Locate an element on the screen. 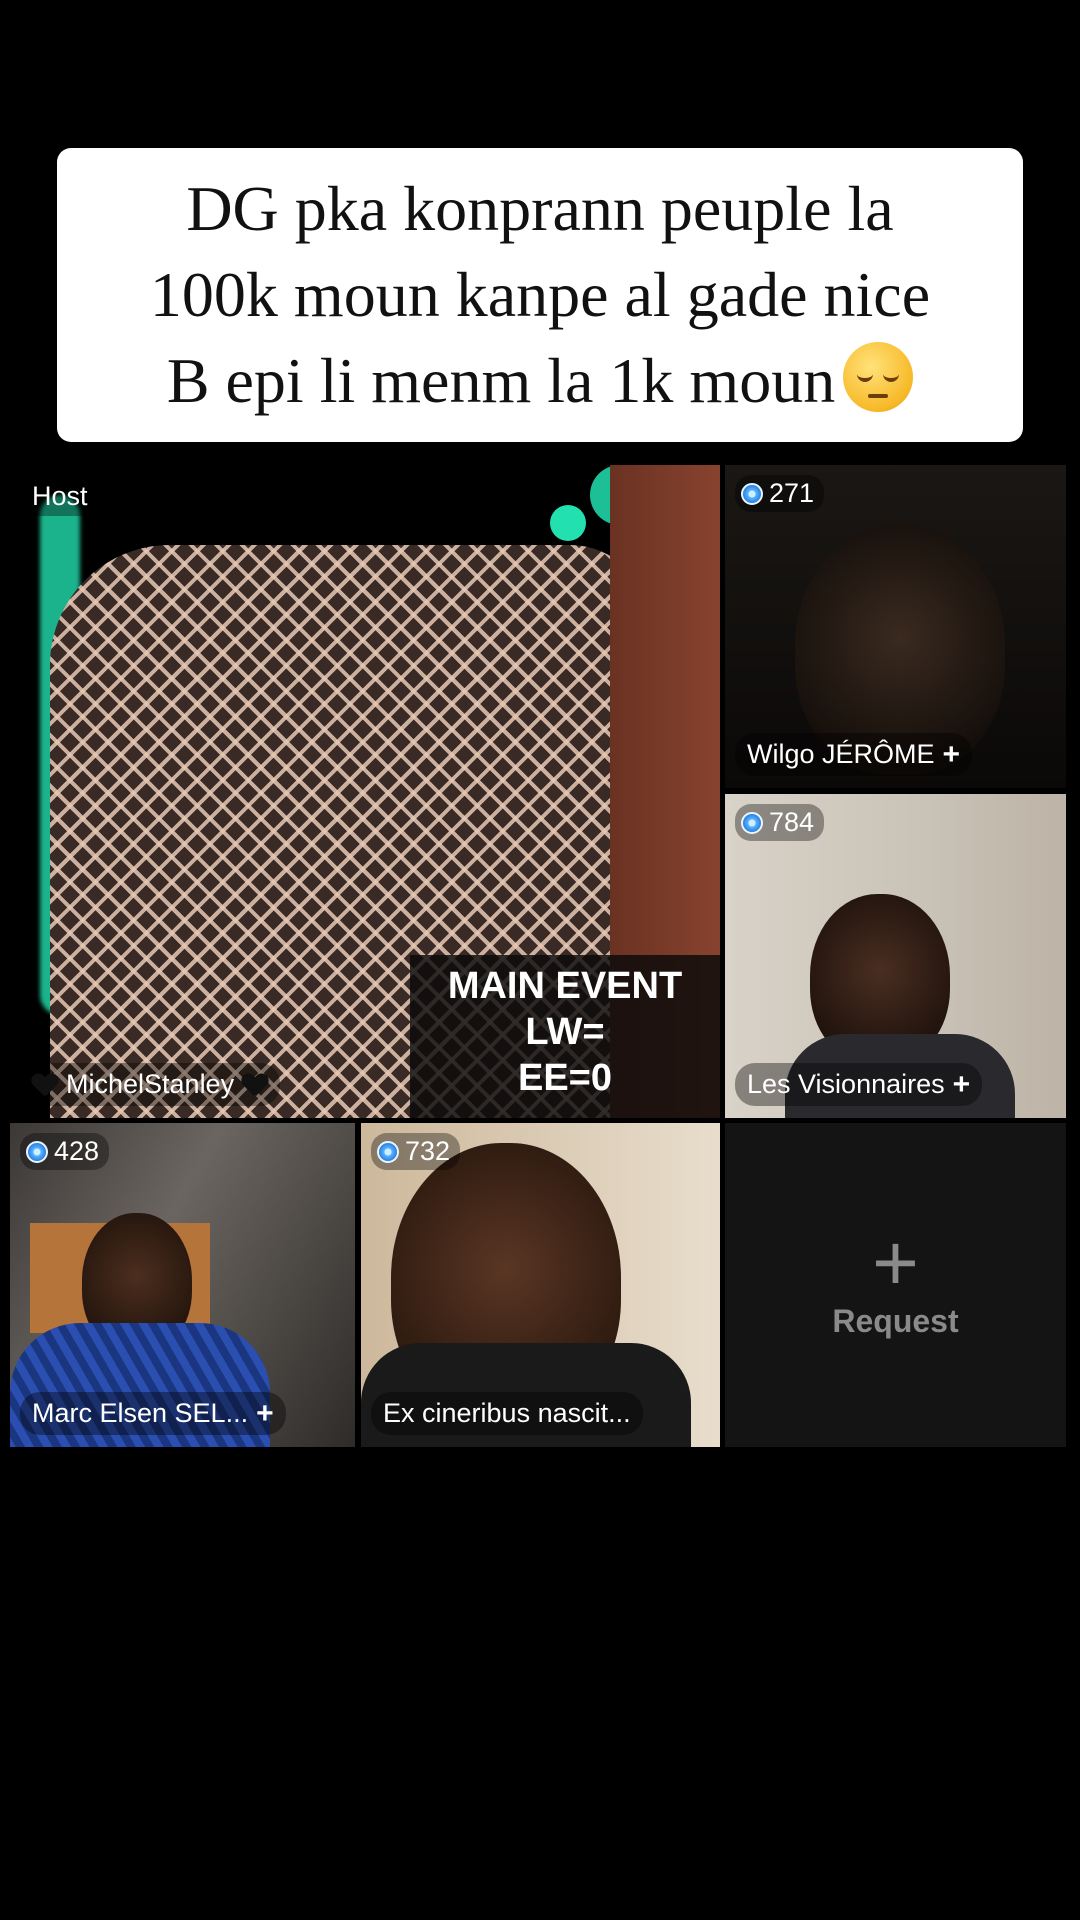 Image resolution: width=1080 pixels, height=1920 pixels. plus-icon: + is located at coordinates (895, 1263).